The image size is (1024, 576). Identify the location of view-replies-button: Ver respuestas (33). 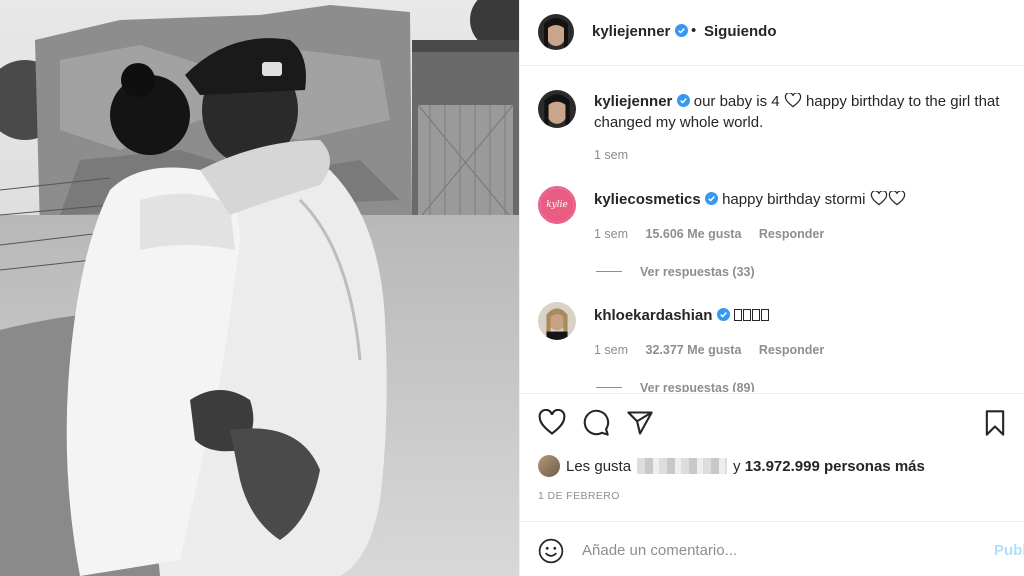
(675, 272).